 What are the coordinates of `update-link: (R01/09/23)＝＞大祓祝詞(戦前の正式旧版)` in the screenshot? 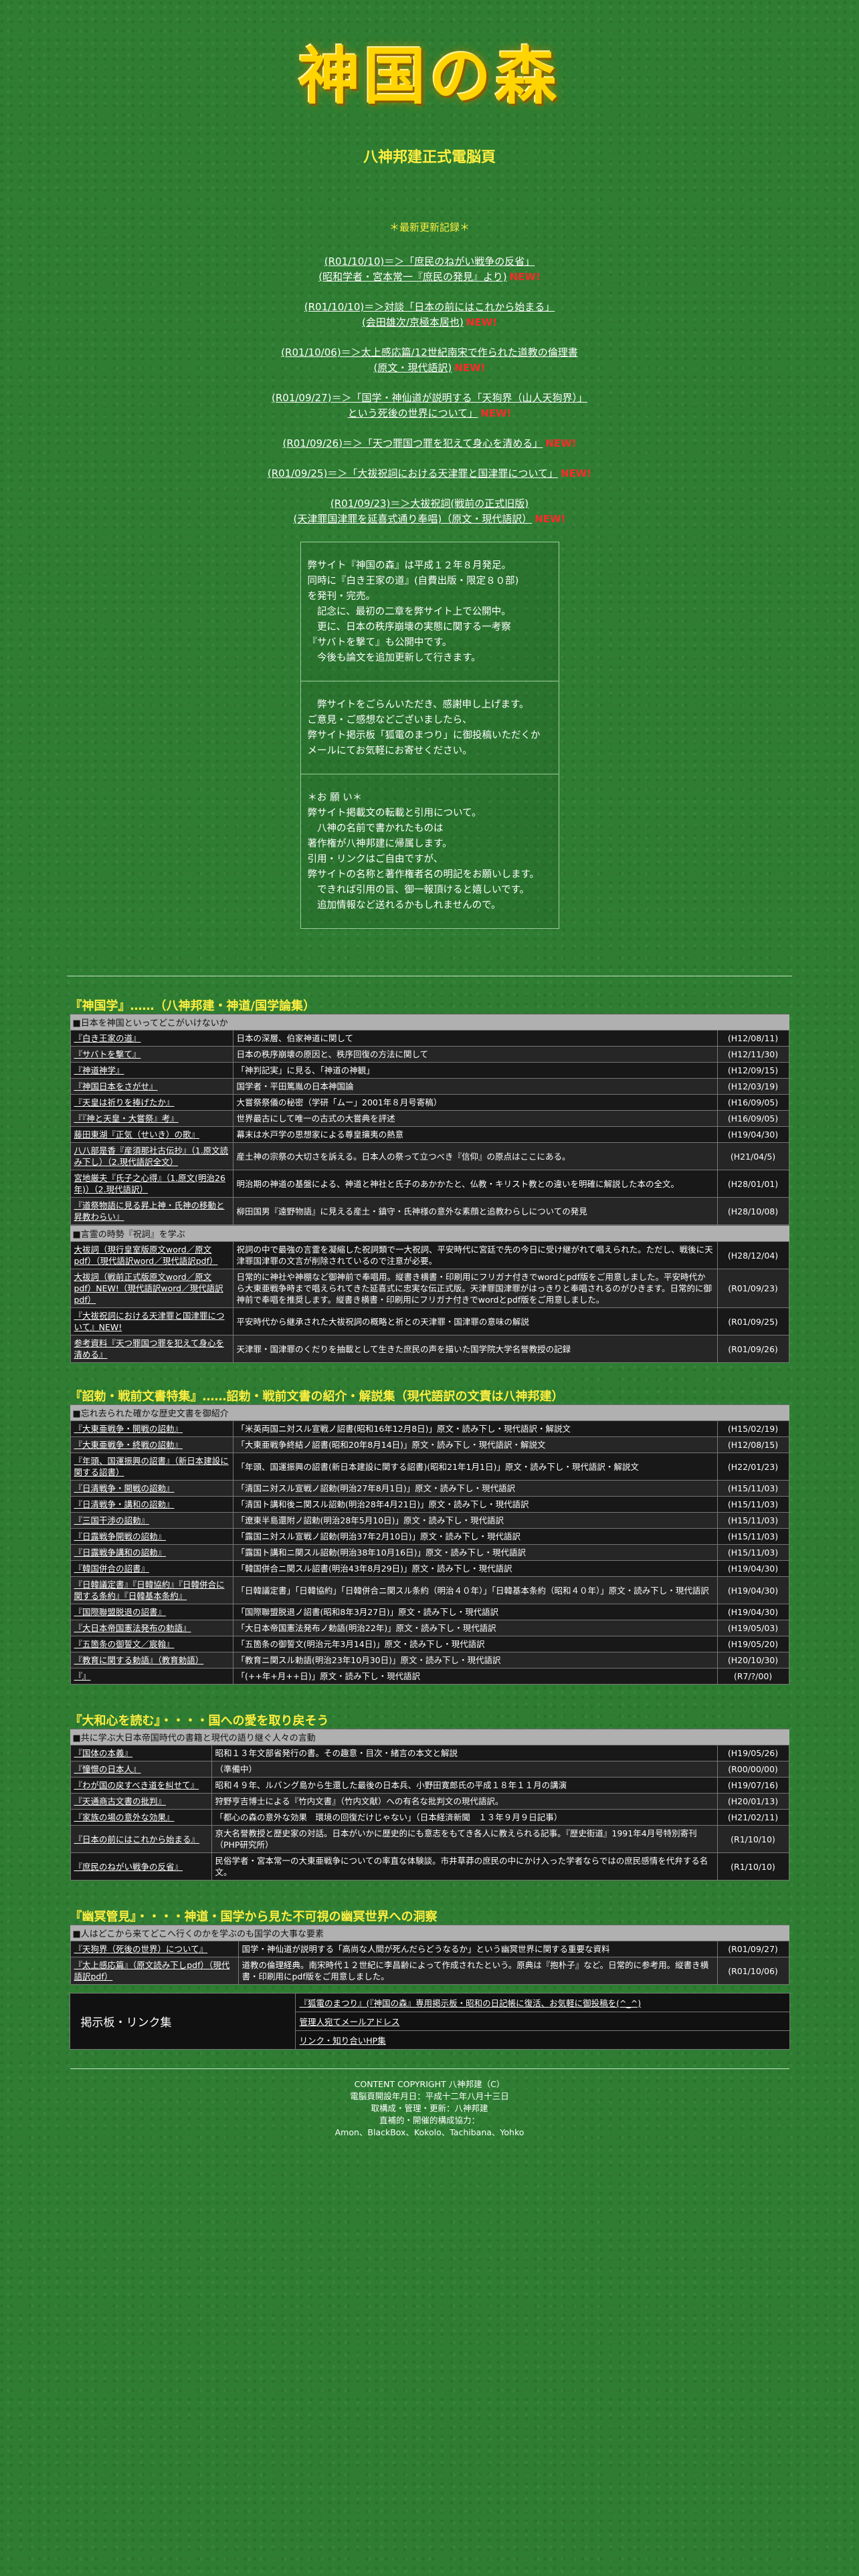 It's located at (429, 504).